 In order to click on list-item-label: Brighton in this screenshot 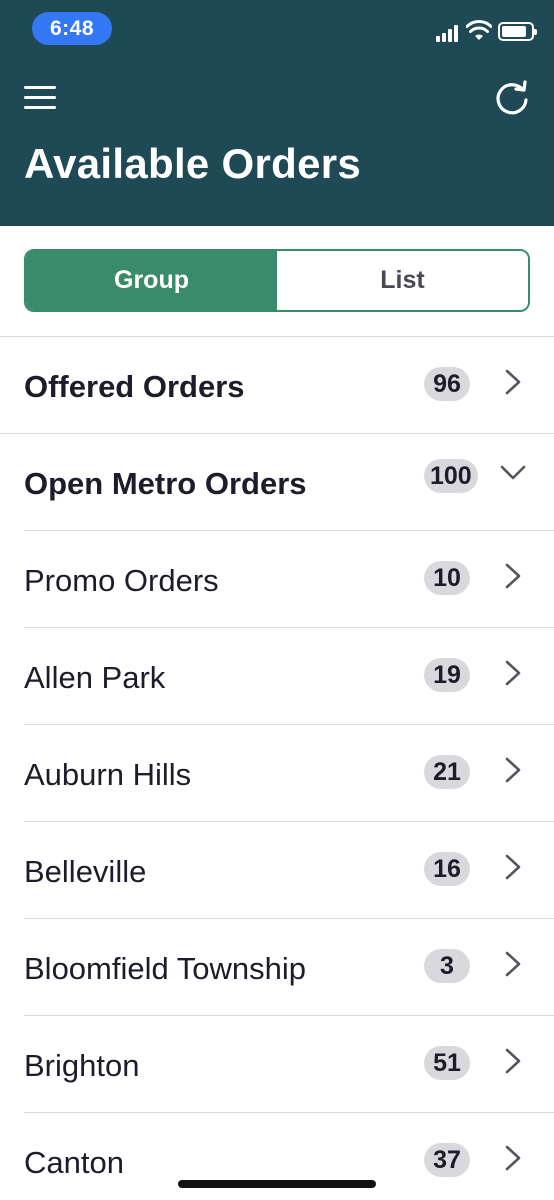, I will do `click(82, 1065)`.